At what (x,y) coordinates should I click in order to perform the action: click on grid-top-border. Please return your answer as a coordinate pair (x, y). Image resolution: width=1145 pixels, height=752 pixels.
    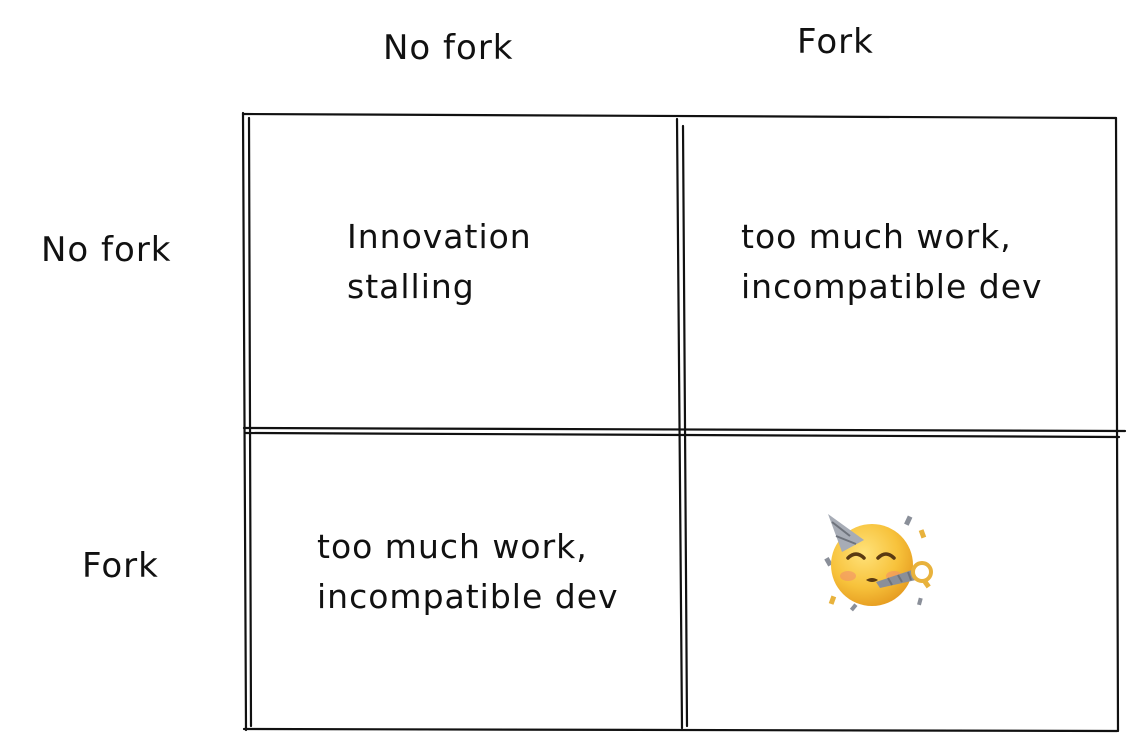
    Looking at the image, I should click on (679, 116).